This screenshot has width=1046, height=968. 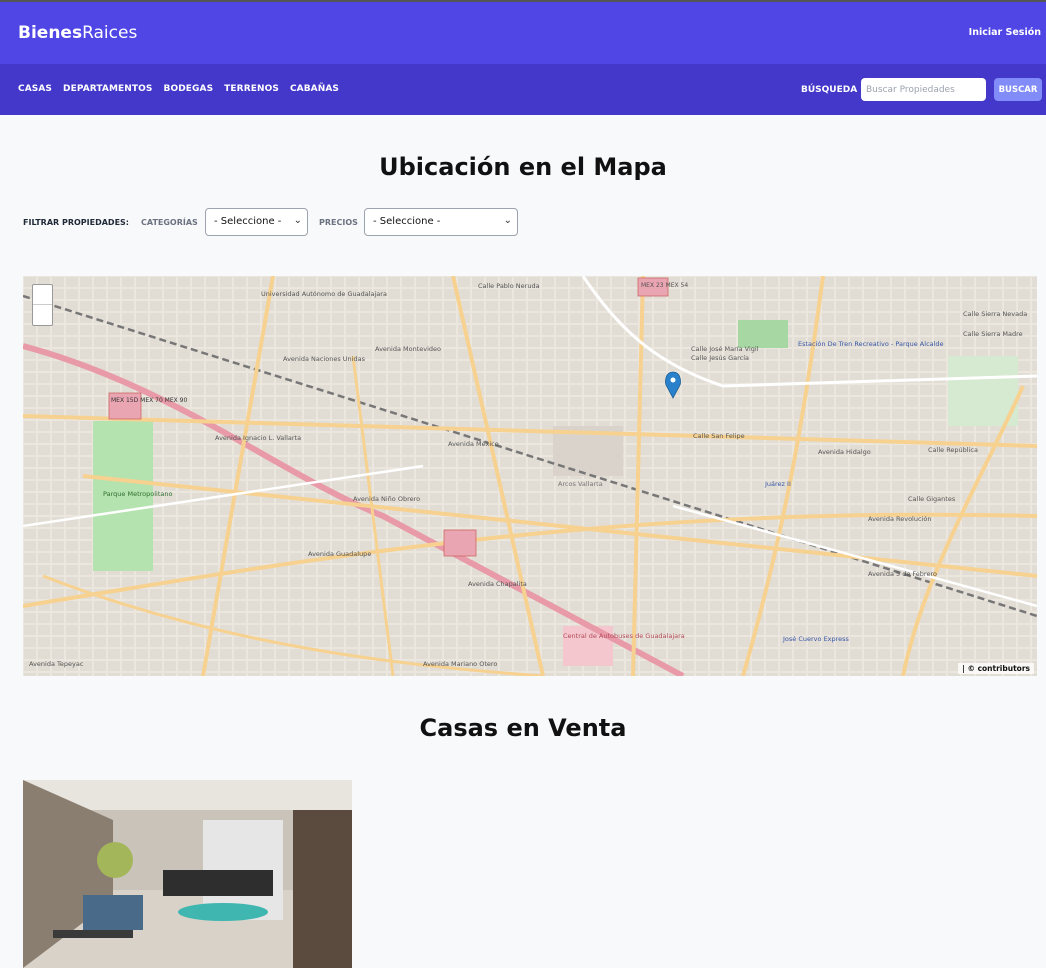 I want to click on map-label: Avenida Chapalita, so click(x=497, y=584).